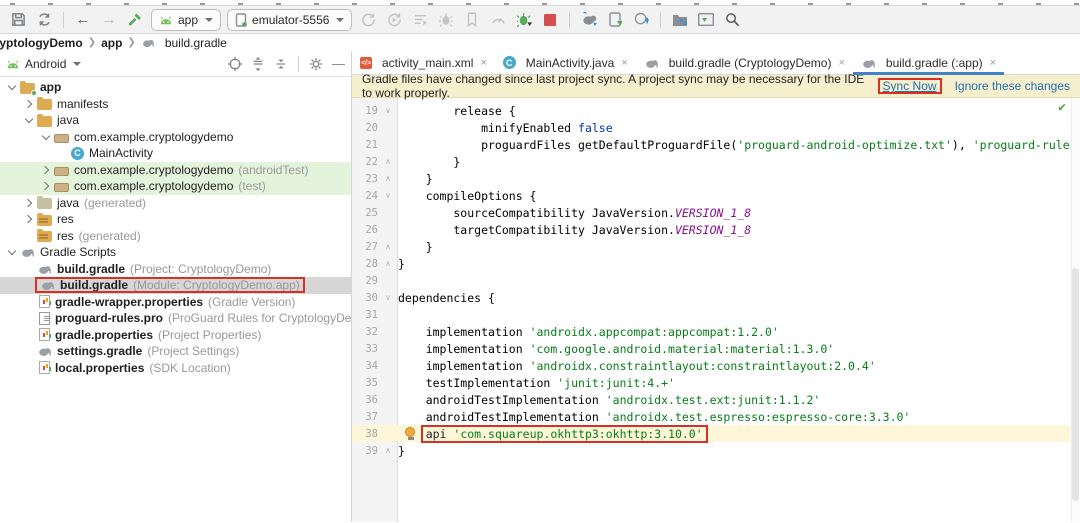  I want to click on project-view-selector: Android, so click(115, 64).